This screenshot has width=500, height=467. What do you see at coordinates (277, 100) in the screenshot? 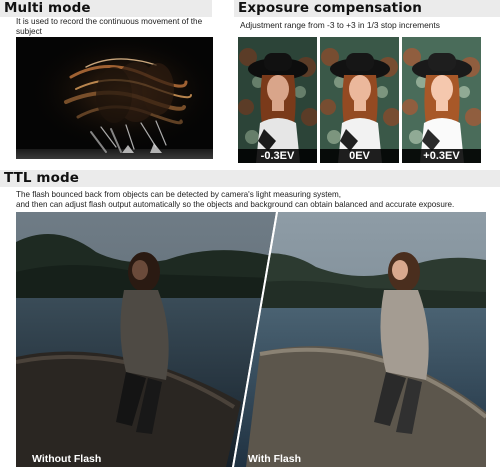
I see `exposure-photo-minus: -0.3EV` at bounding box center [277, 100].